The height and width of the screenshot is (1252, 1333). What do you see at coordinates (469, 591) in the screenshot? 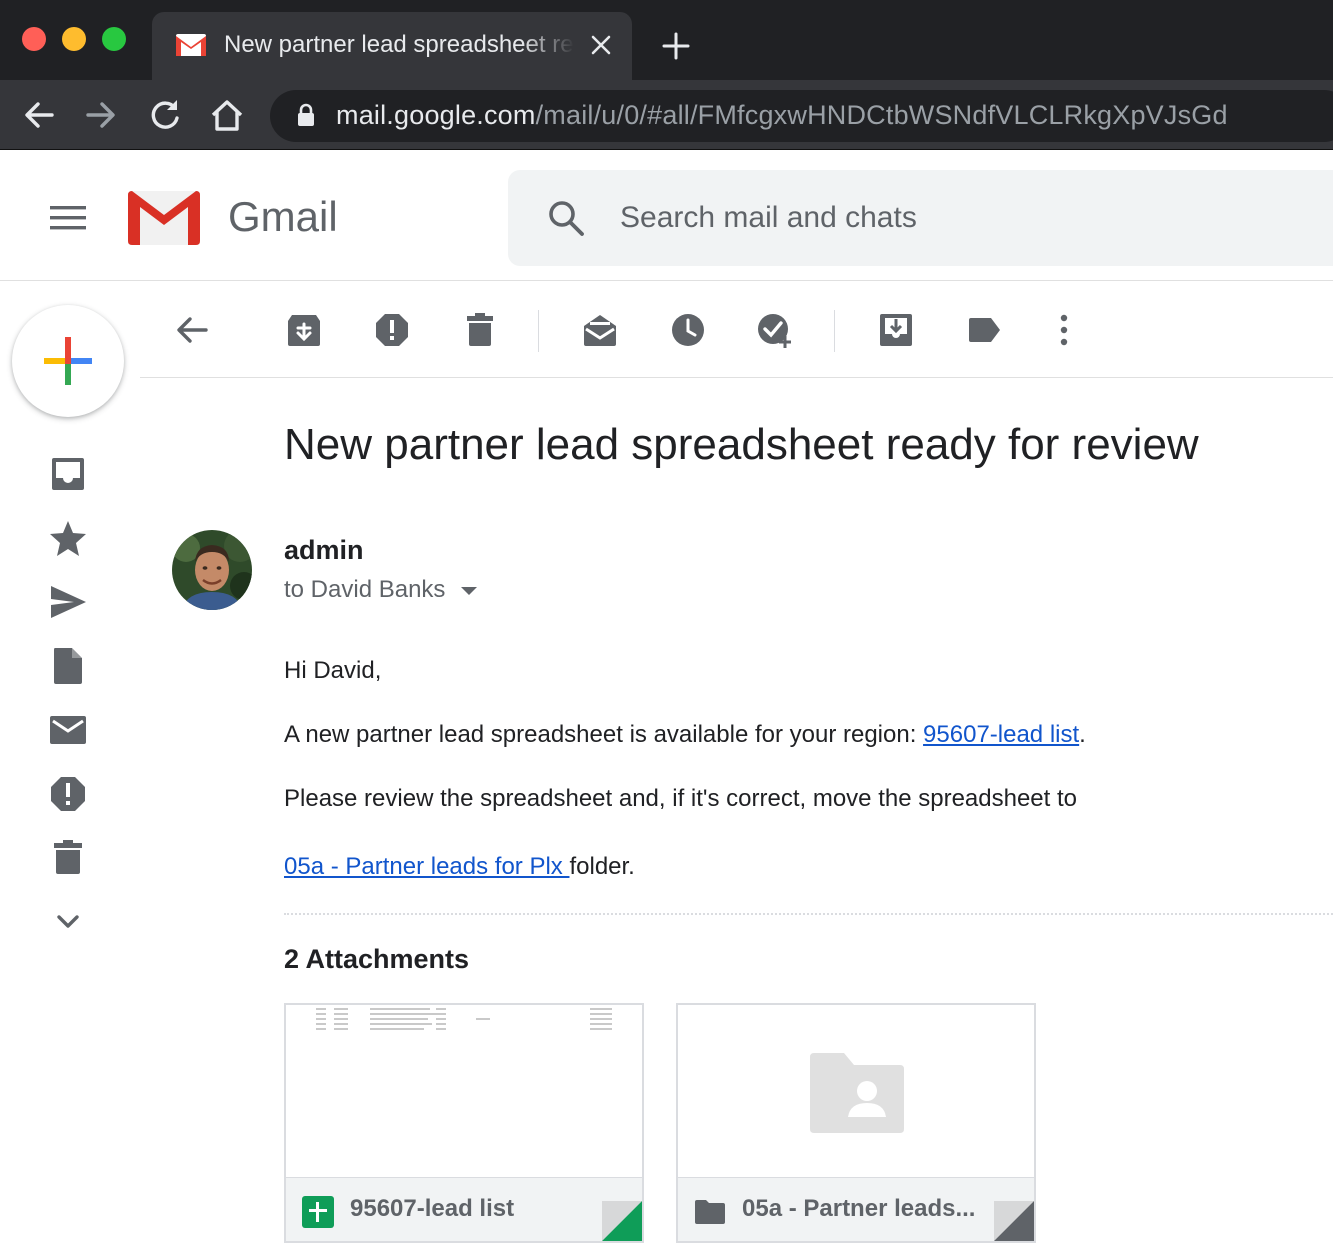
I see `recipient-details-caret-icon` at bounding box center [469, 591].